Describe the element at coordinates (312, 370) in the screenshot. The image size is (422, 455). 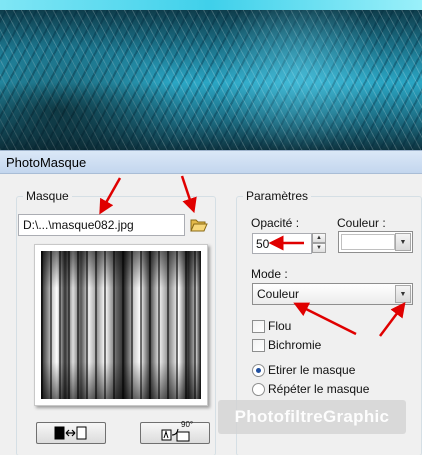
I see `etirer-label: Etirer le masque` at that location.